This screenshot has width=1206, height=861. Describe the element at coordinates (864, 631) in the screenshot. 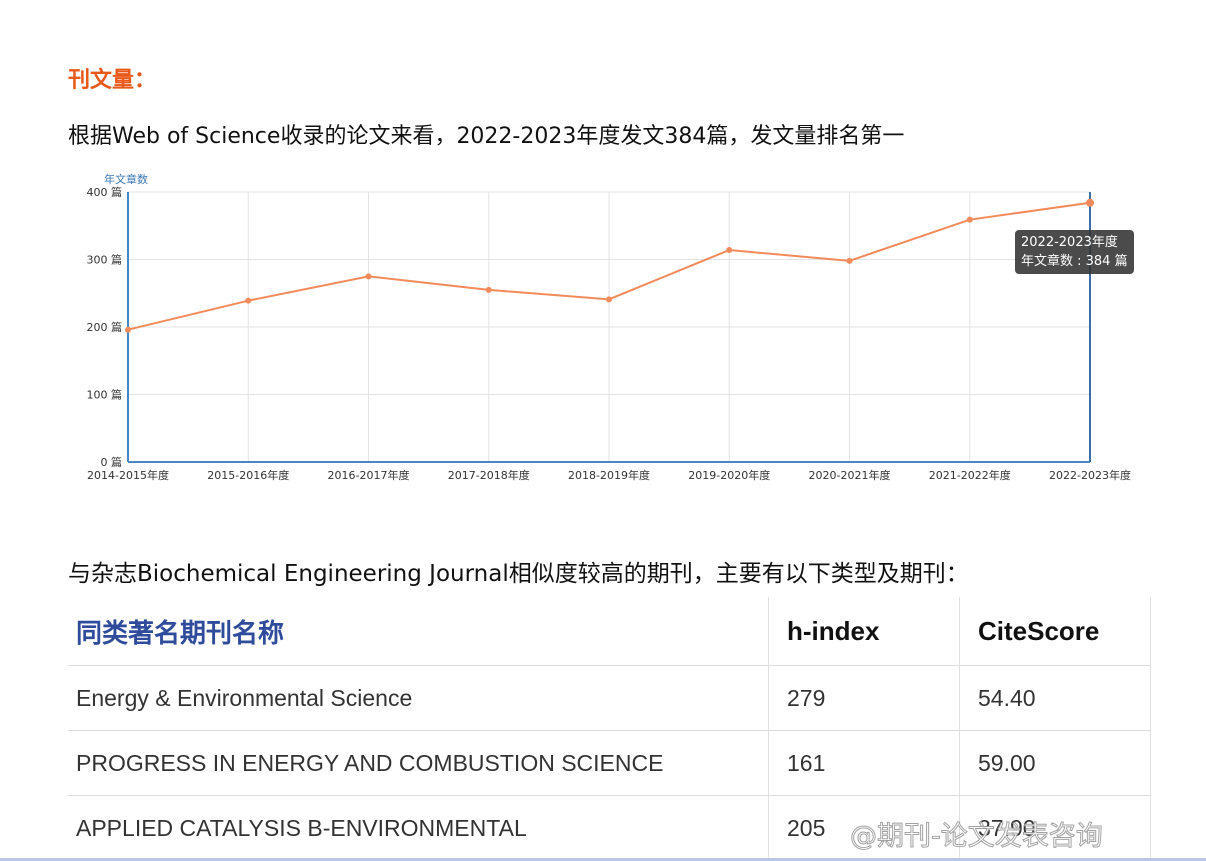

I see `header-h-index: h-index` at that location.